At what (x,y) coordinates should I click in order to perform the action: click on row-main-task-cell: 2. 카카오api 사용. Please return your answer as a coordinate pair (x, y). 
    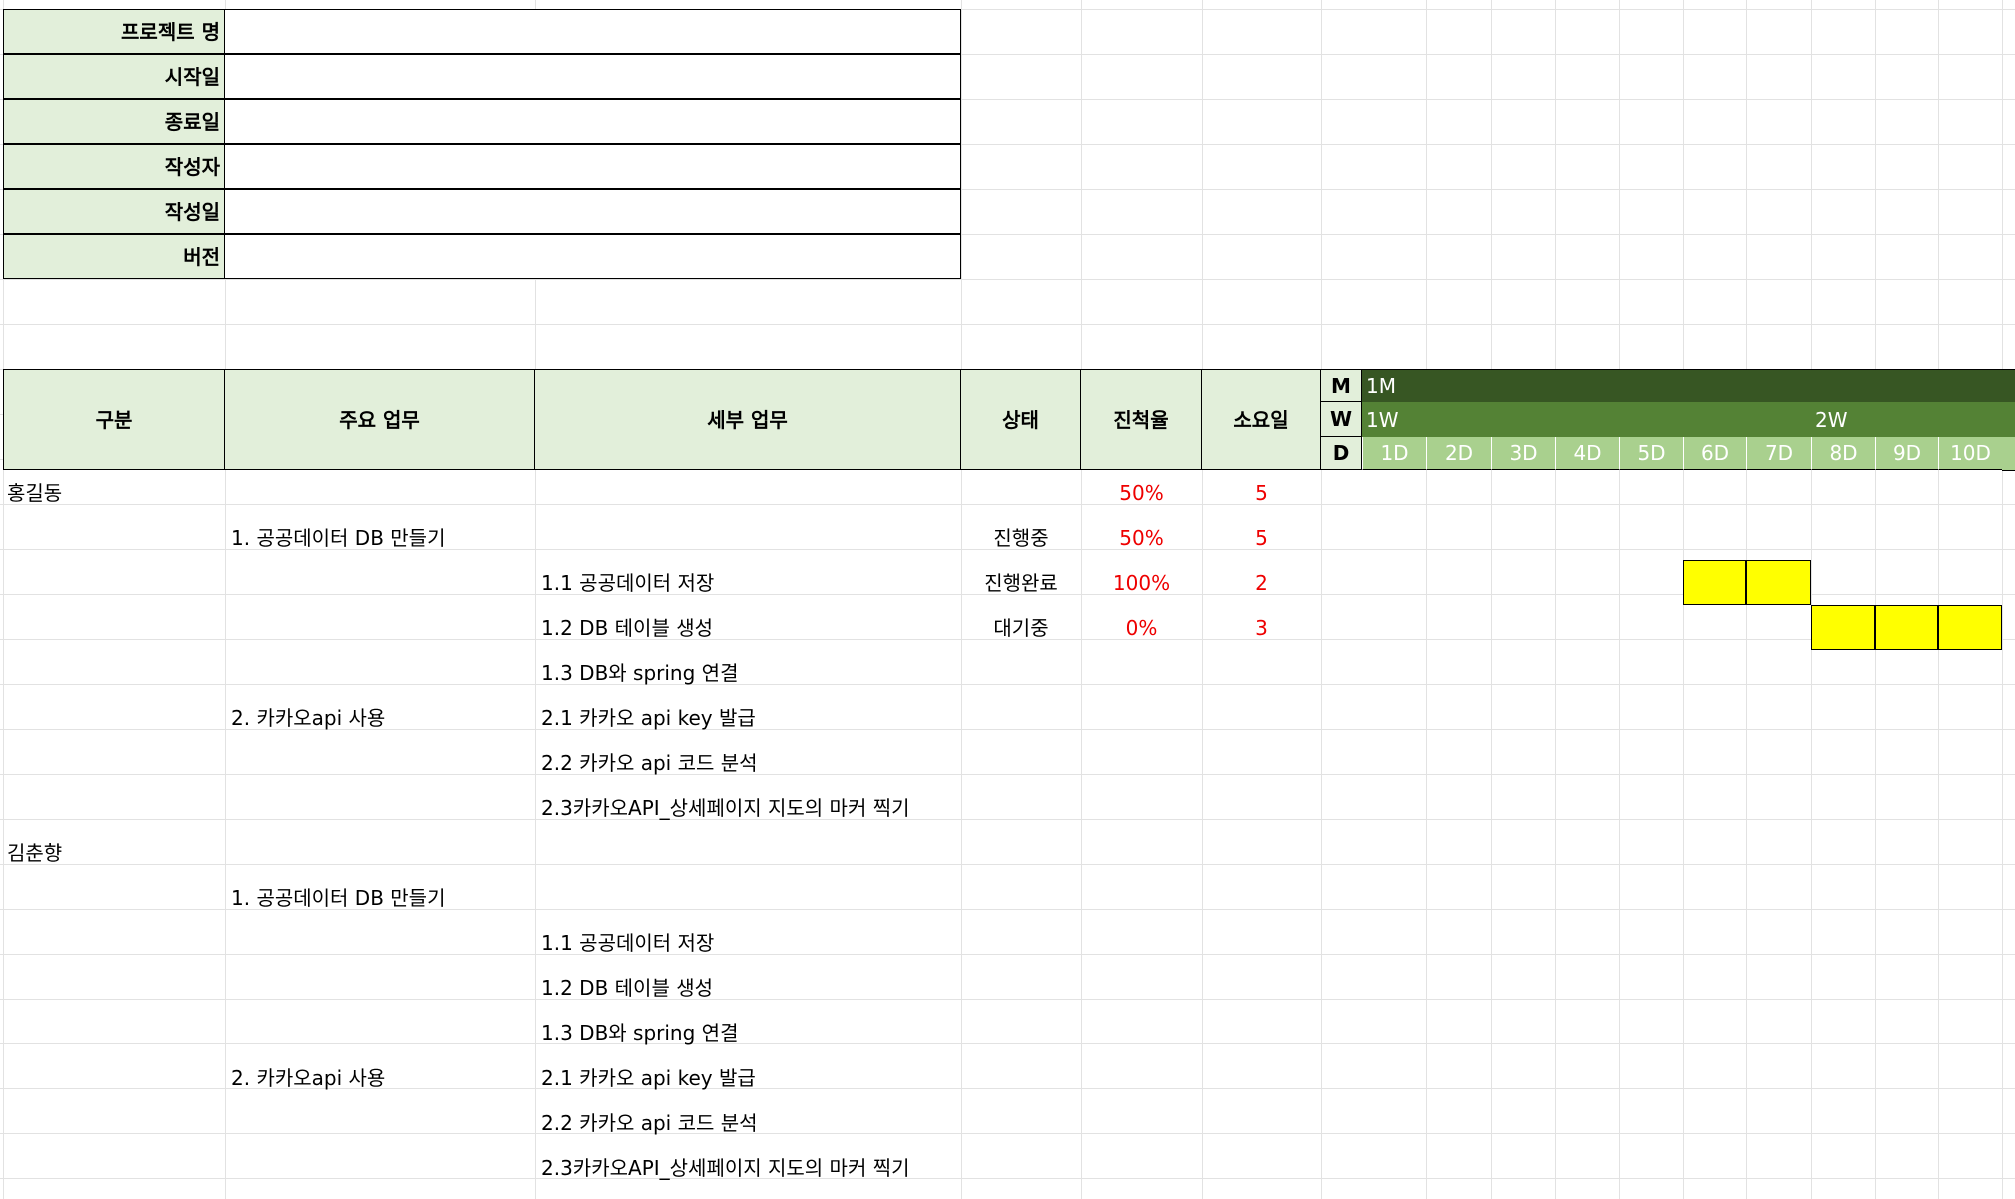
    Looking at the image, I should click on (380, 1077).